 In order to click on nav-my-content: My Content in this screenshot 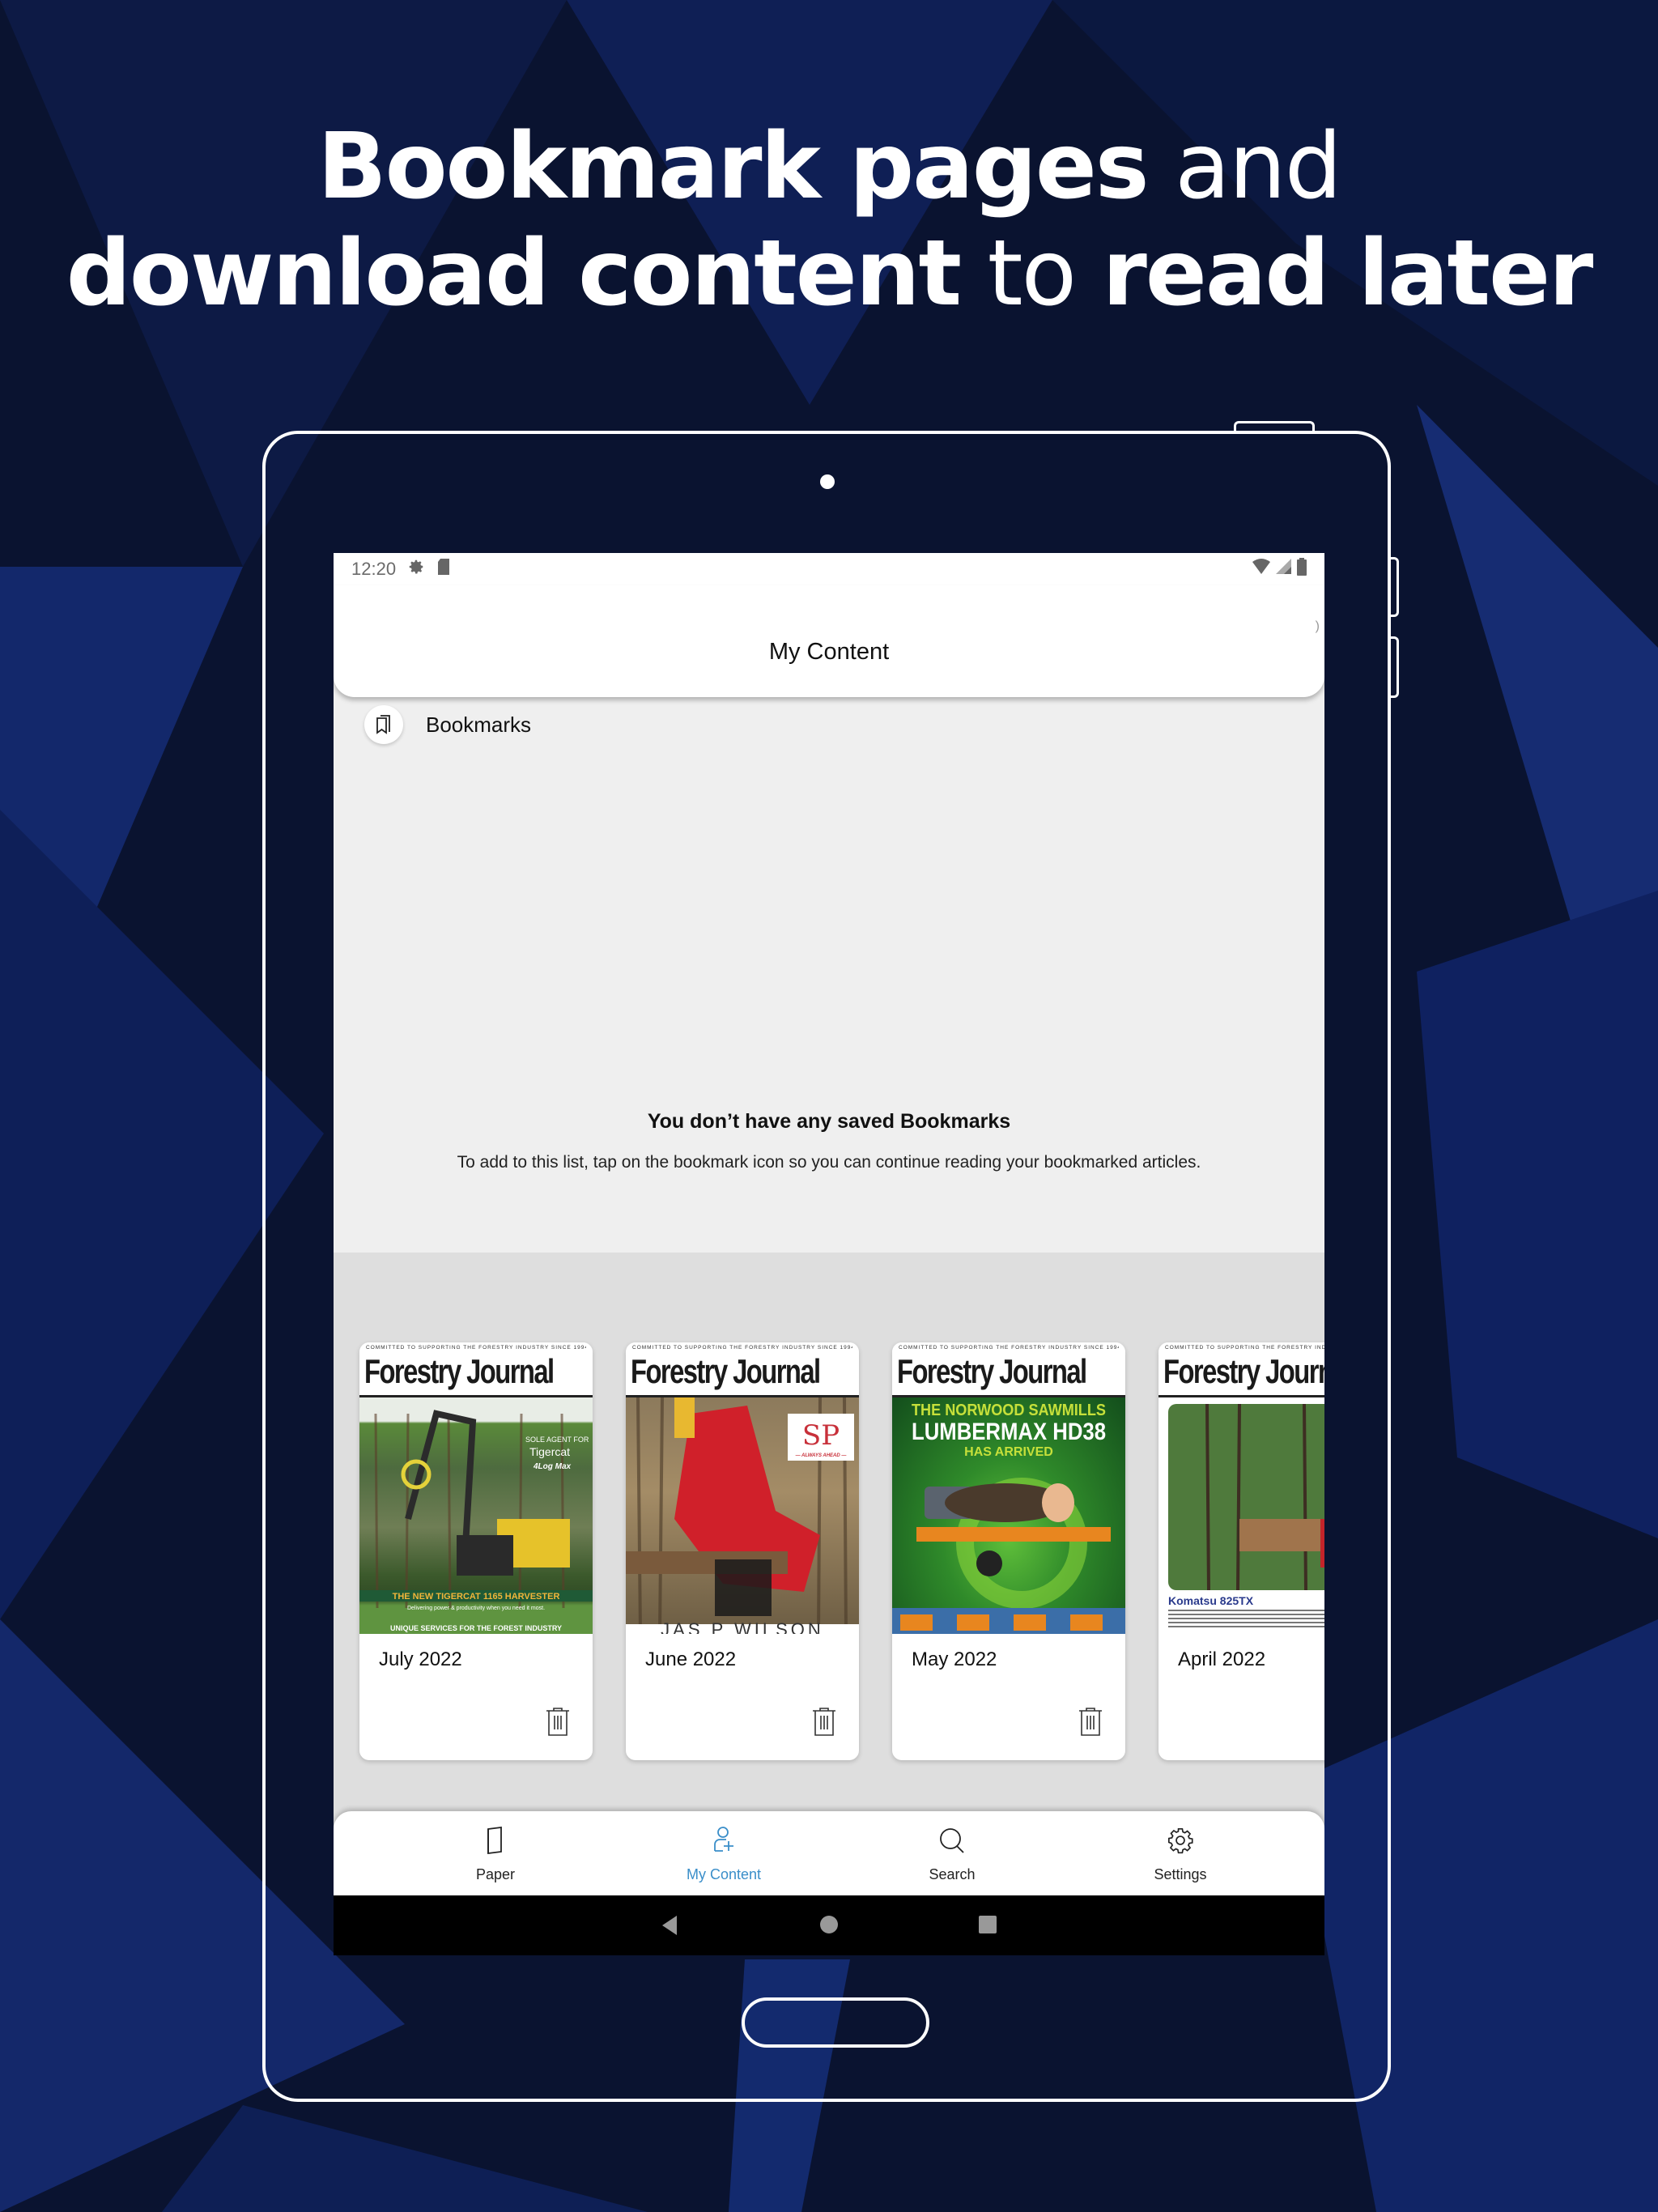, I will do `click(724, 1854)`.